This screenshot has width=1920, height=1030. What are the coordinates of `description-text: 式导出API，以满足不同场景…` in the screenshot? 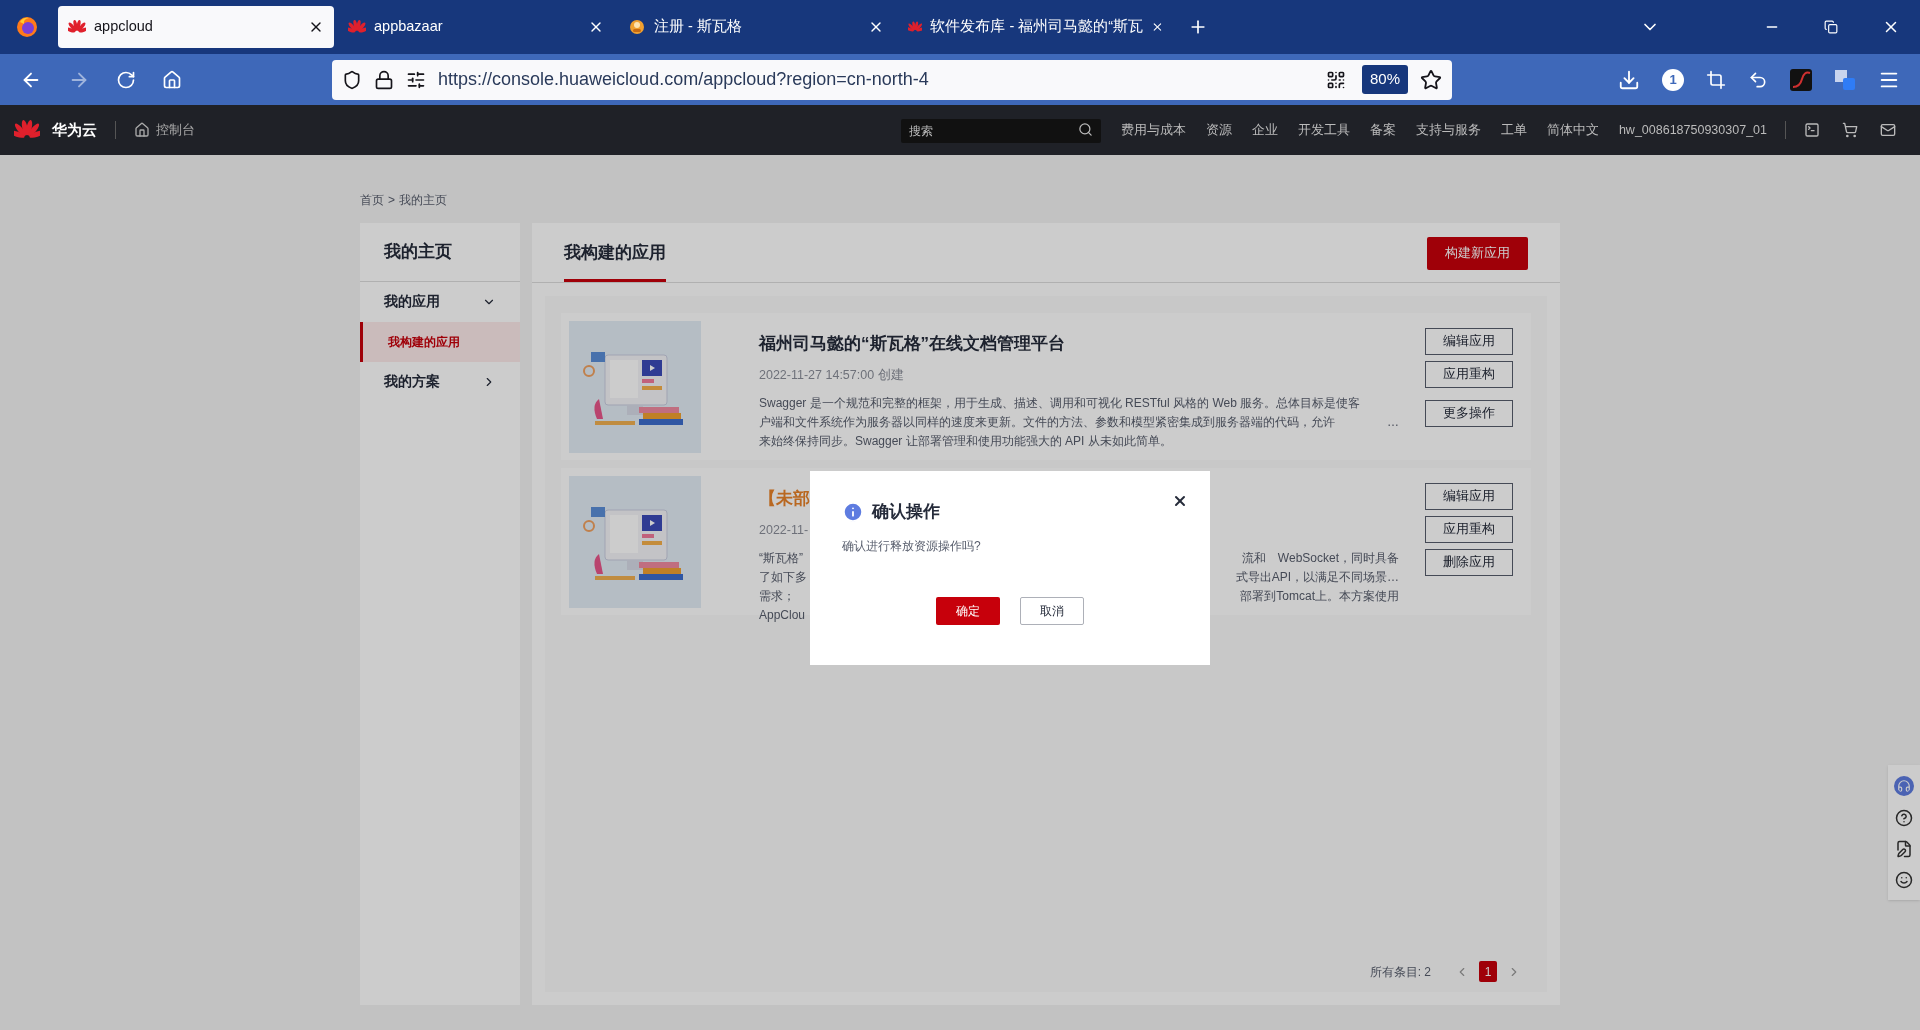 It's located at (1317, 578).